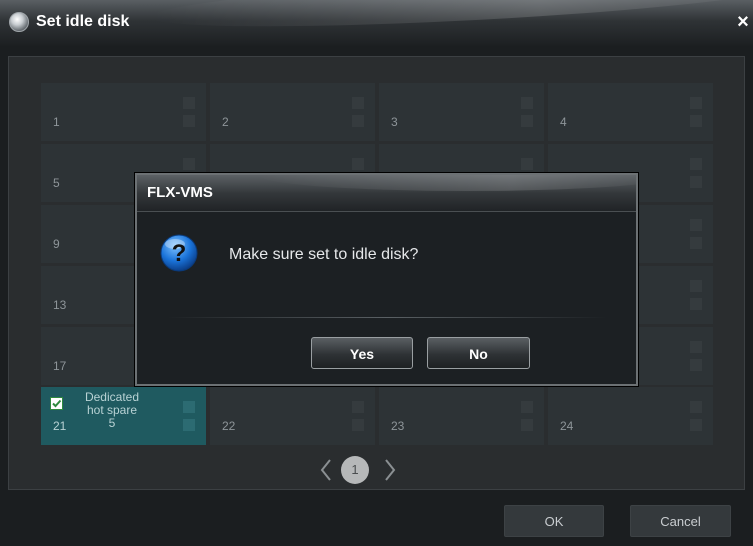 This screenshot has width=753, height=546. What do you see at coordinates (461, 112) in the screenshot?
I see `disk-slot: 3` at bounding box center [461, 112].